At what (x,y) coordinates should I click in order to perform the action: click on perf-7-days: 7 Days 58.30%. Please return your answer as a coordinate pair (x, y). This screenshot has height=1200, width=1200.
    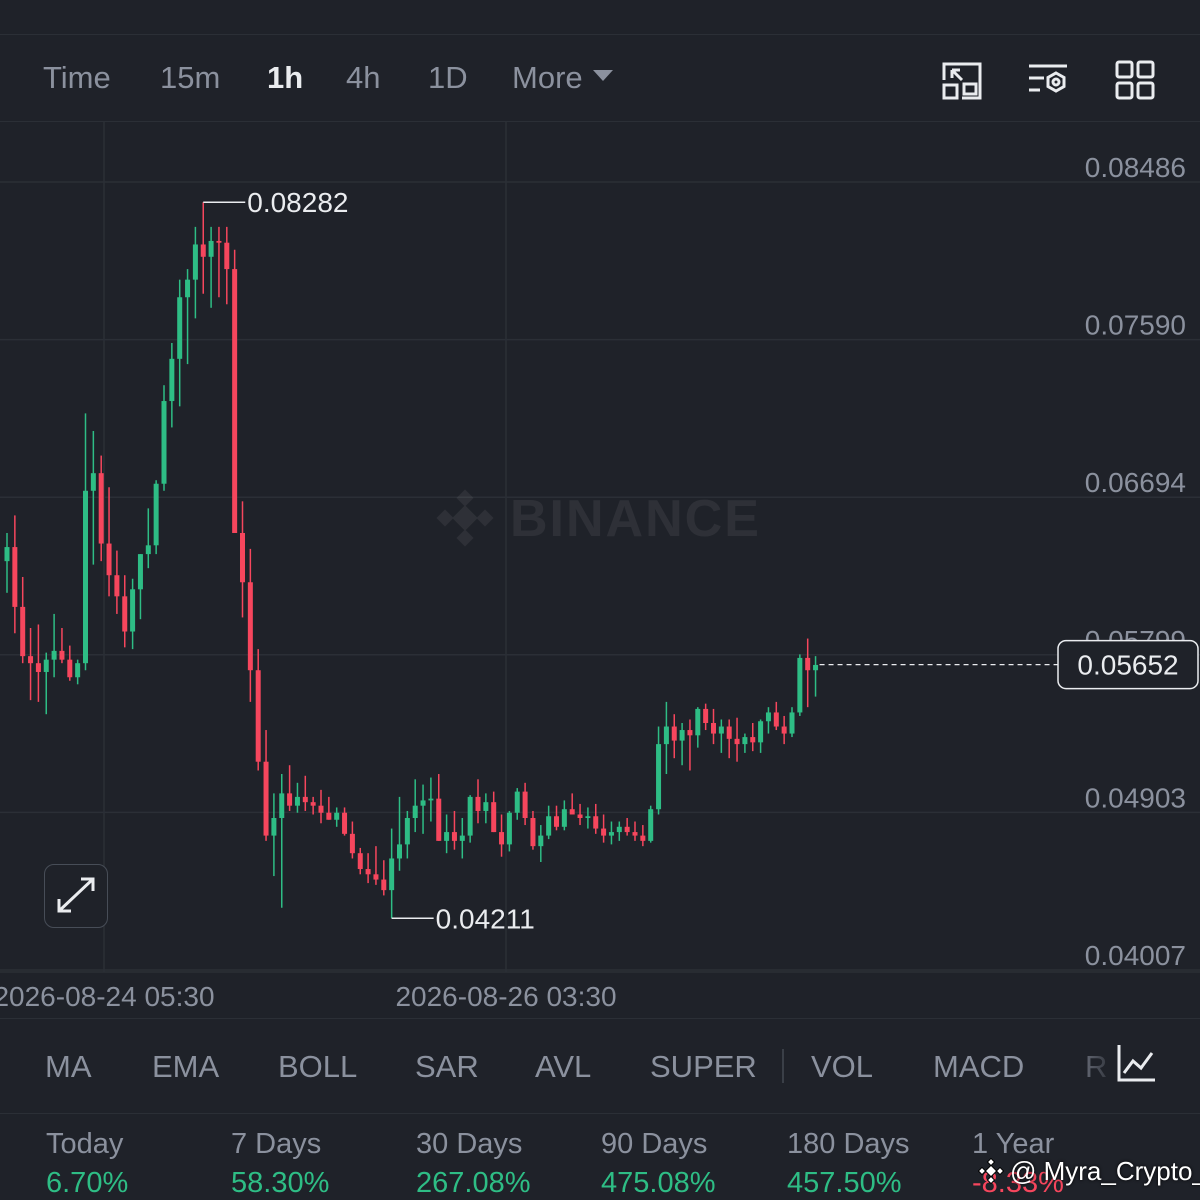
    Looking at the image, I should click on (280, 1164).